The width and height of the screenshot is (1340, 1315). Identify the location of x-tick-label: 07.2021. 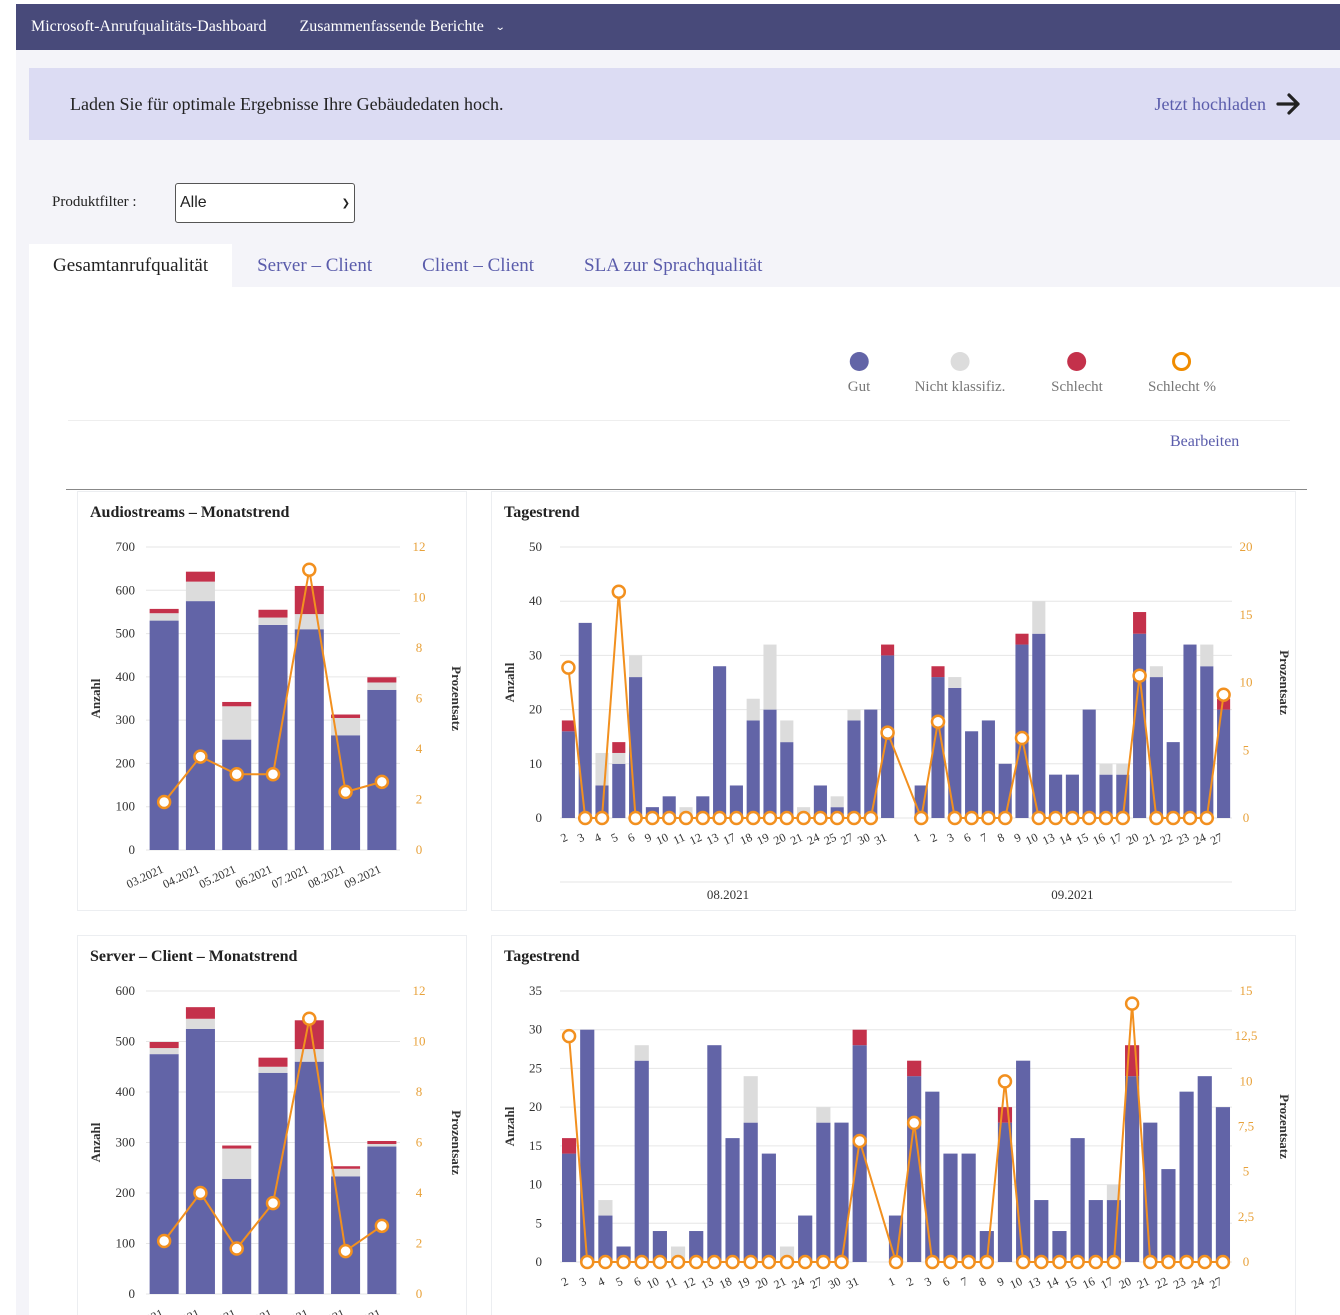
(289, 876).